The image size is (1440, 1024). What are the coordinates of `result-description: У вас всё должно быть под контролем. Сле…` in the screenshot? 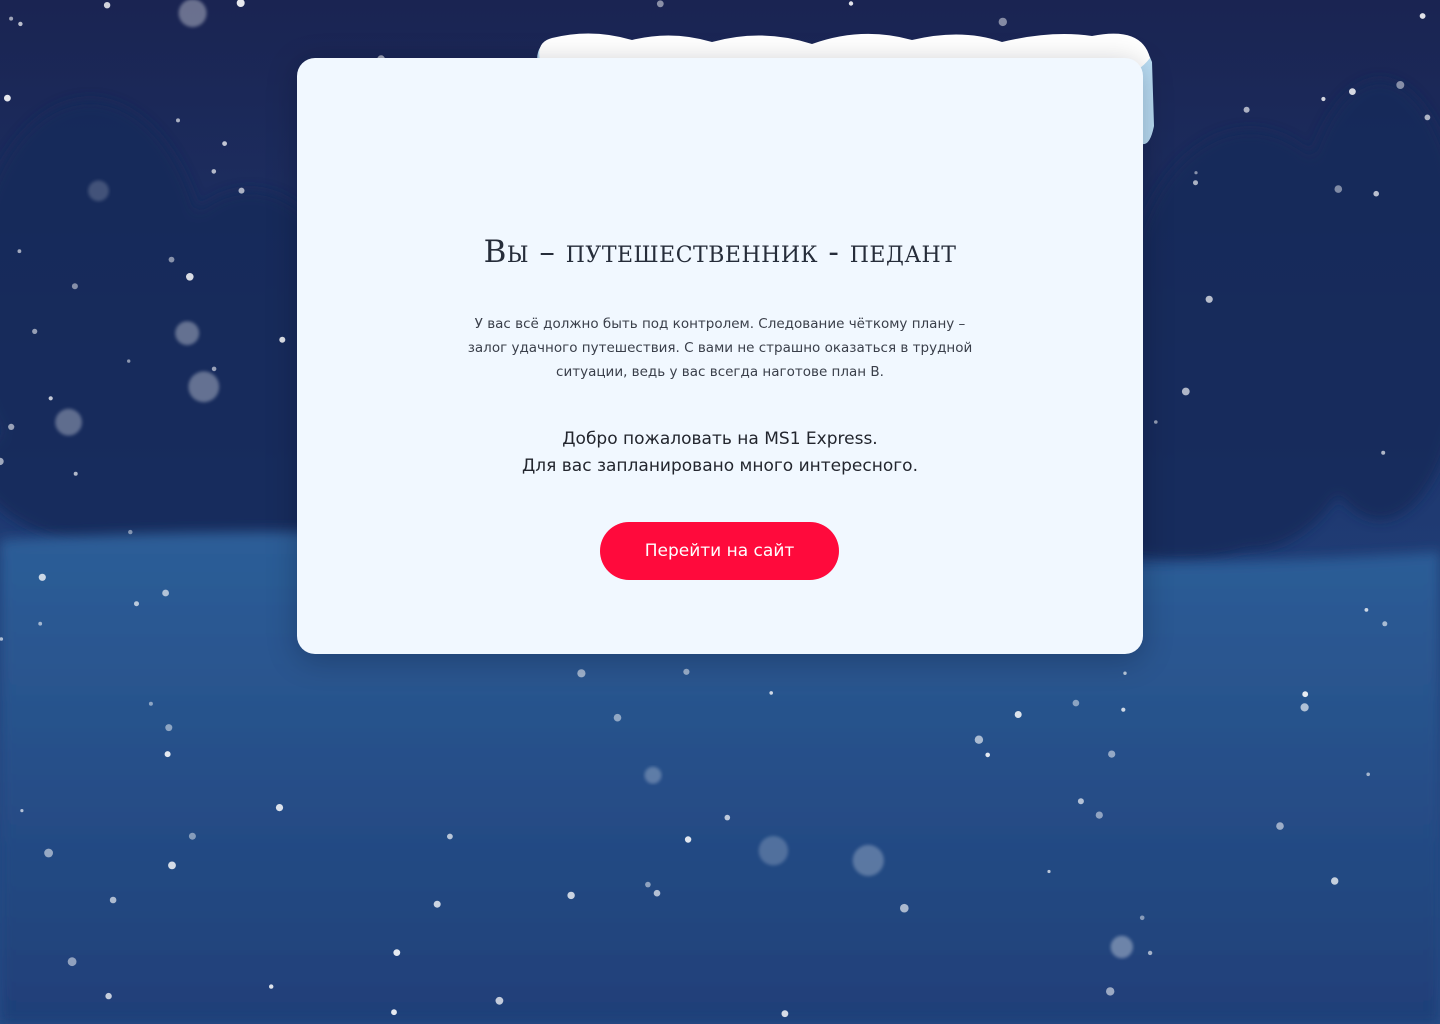 It's located at (720, 348).